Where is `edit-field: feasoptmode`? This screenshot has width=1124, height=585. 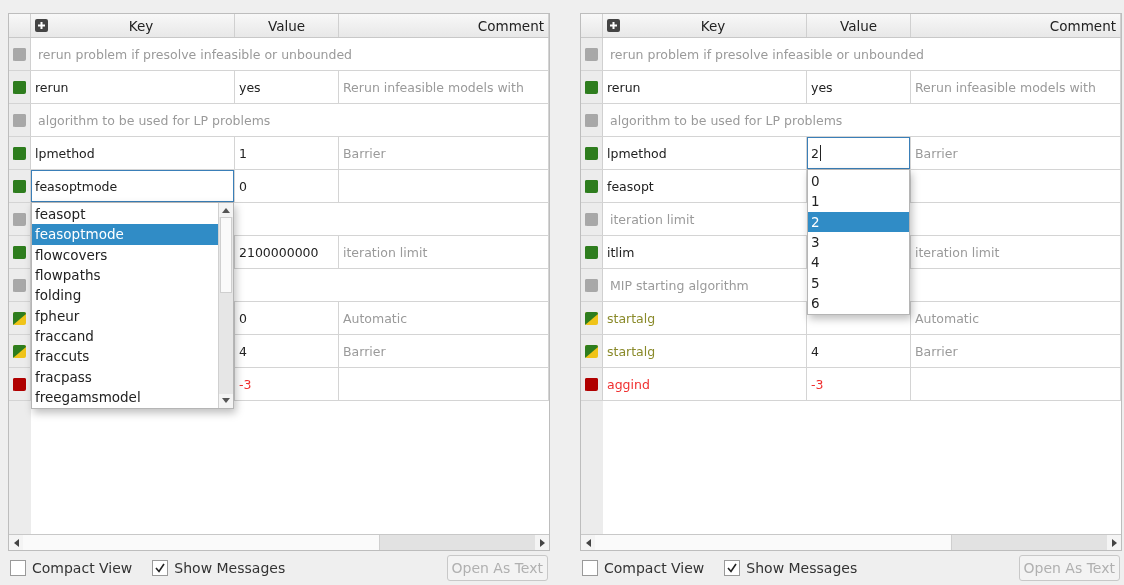
edit-field: feasoptmode is located at coordinates (132, 186).